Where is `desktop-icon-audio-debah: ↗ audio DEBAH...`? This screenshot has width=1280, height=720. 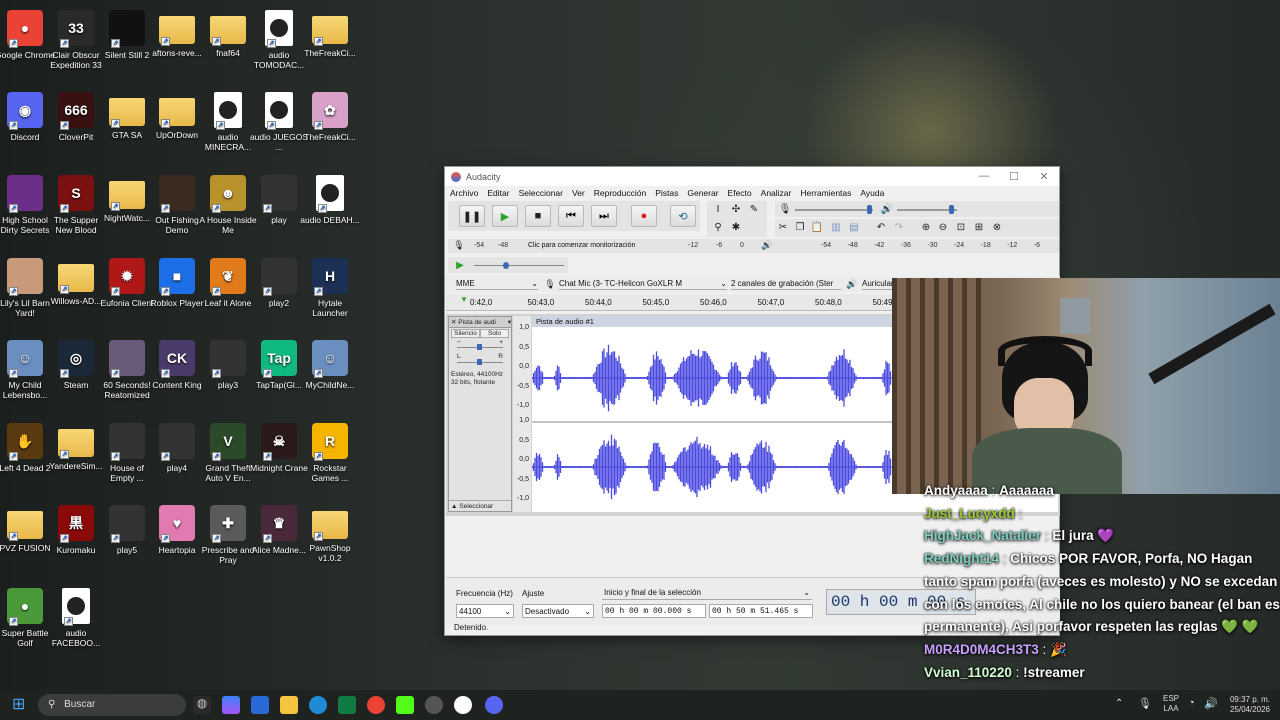
desktop-icon-audio-debah: ↗ audio DEBAH... is located at coordinates (330, 200).